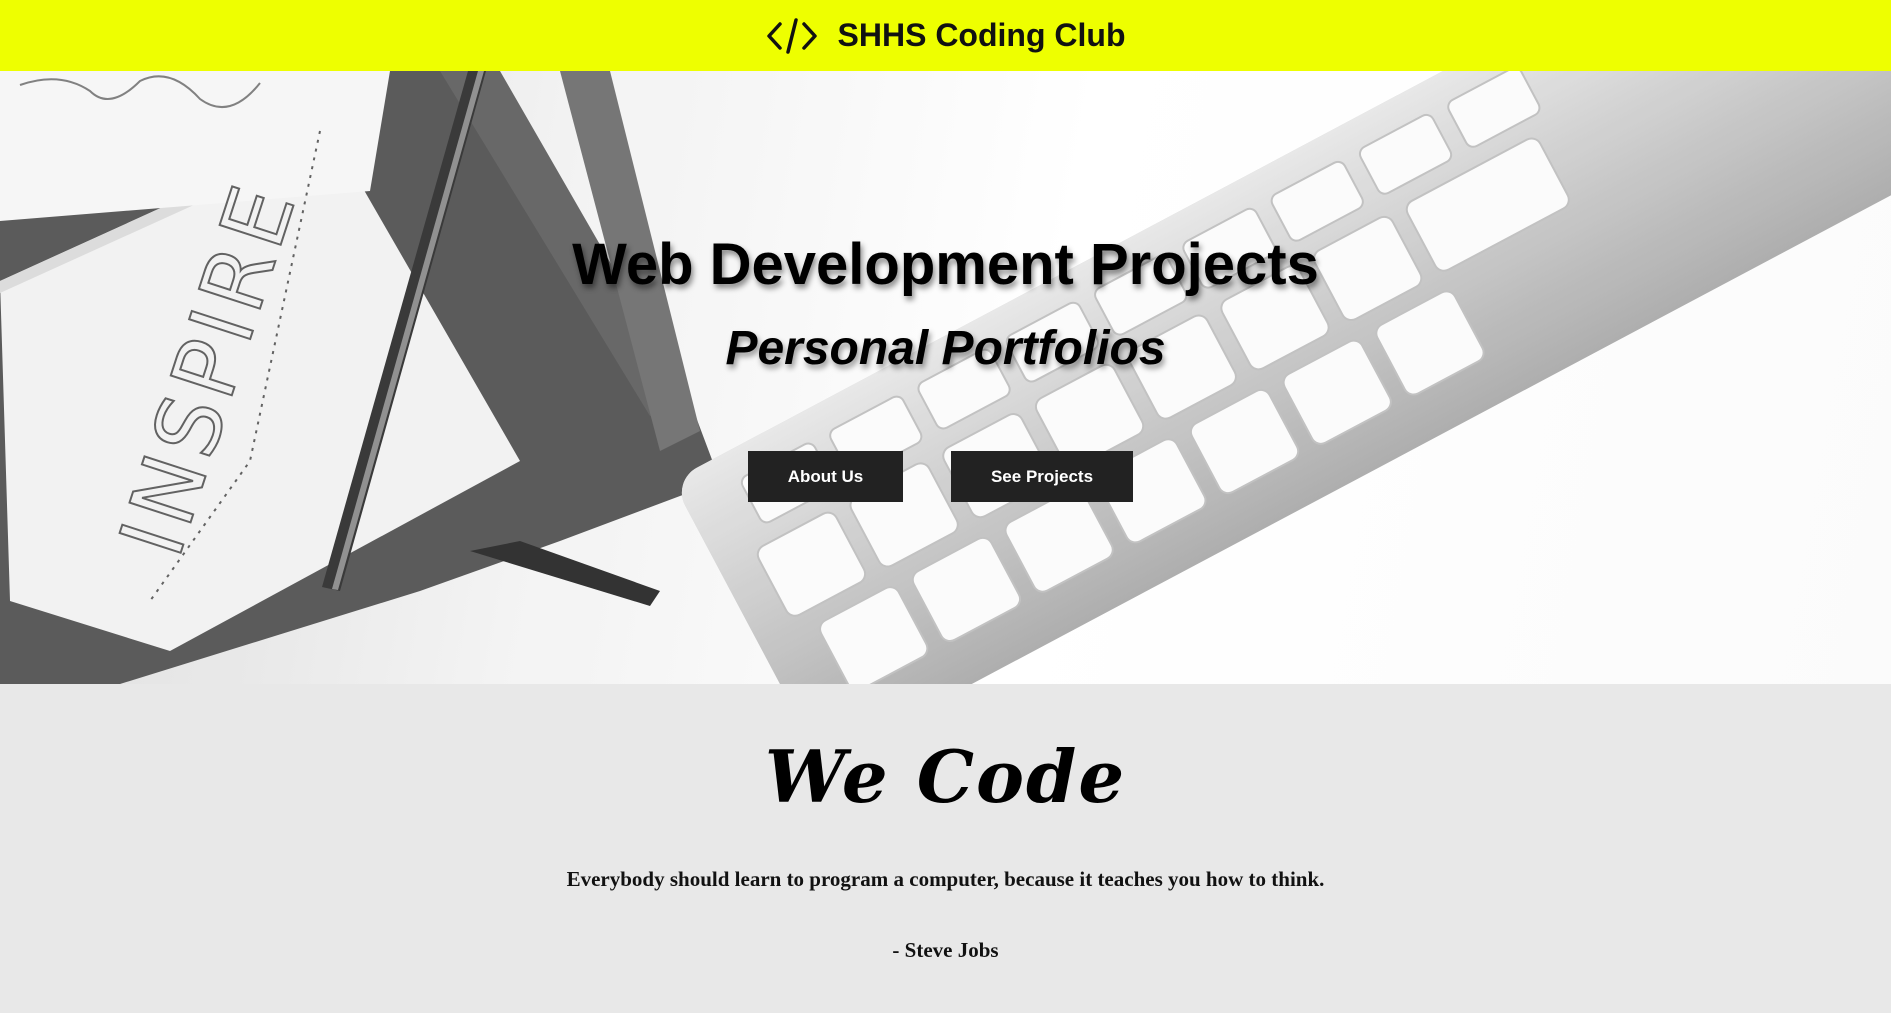  What do you see at coordinates (945, 776) in the screenshot?
I see `quote-heading: We Code` at bounding box center [945, 776].